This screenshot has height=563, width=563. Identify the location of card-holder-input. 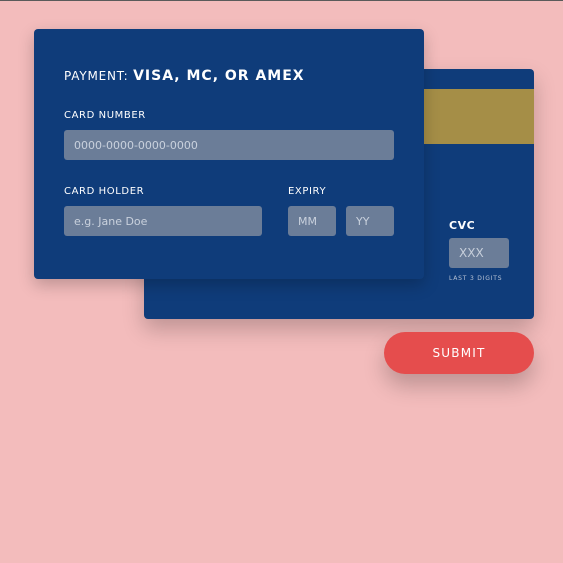
(163, 221).